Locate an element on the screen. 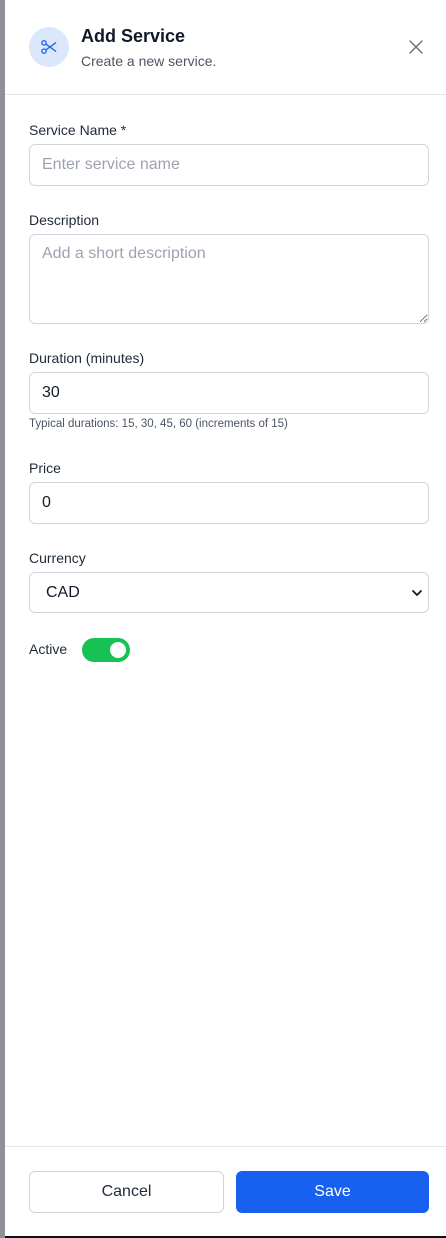 This screenshot has width=446, height=1238. backdrop-edge is located at coordinates (2, 619).